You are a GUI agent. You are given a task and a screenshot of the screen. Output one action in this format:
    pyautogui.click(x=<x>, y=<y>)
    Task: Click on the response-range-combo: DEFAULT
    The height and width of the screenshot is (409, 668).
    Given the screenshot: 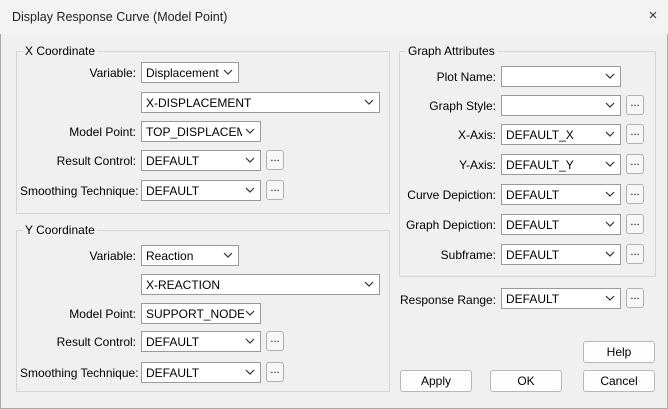 What is the action you would take?
    pyautogui.click(x=561, y=298)
    